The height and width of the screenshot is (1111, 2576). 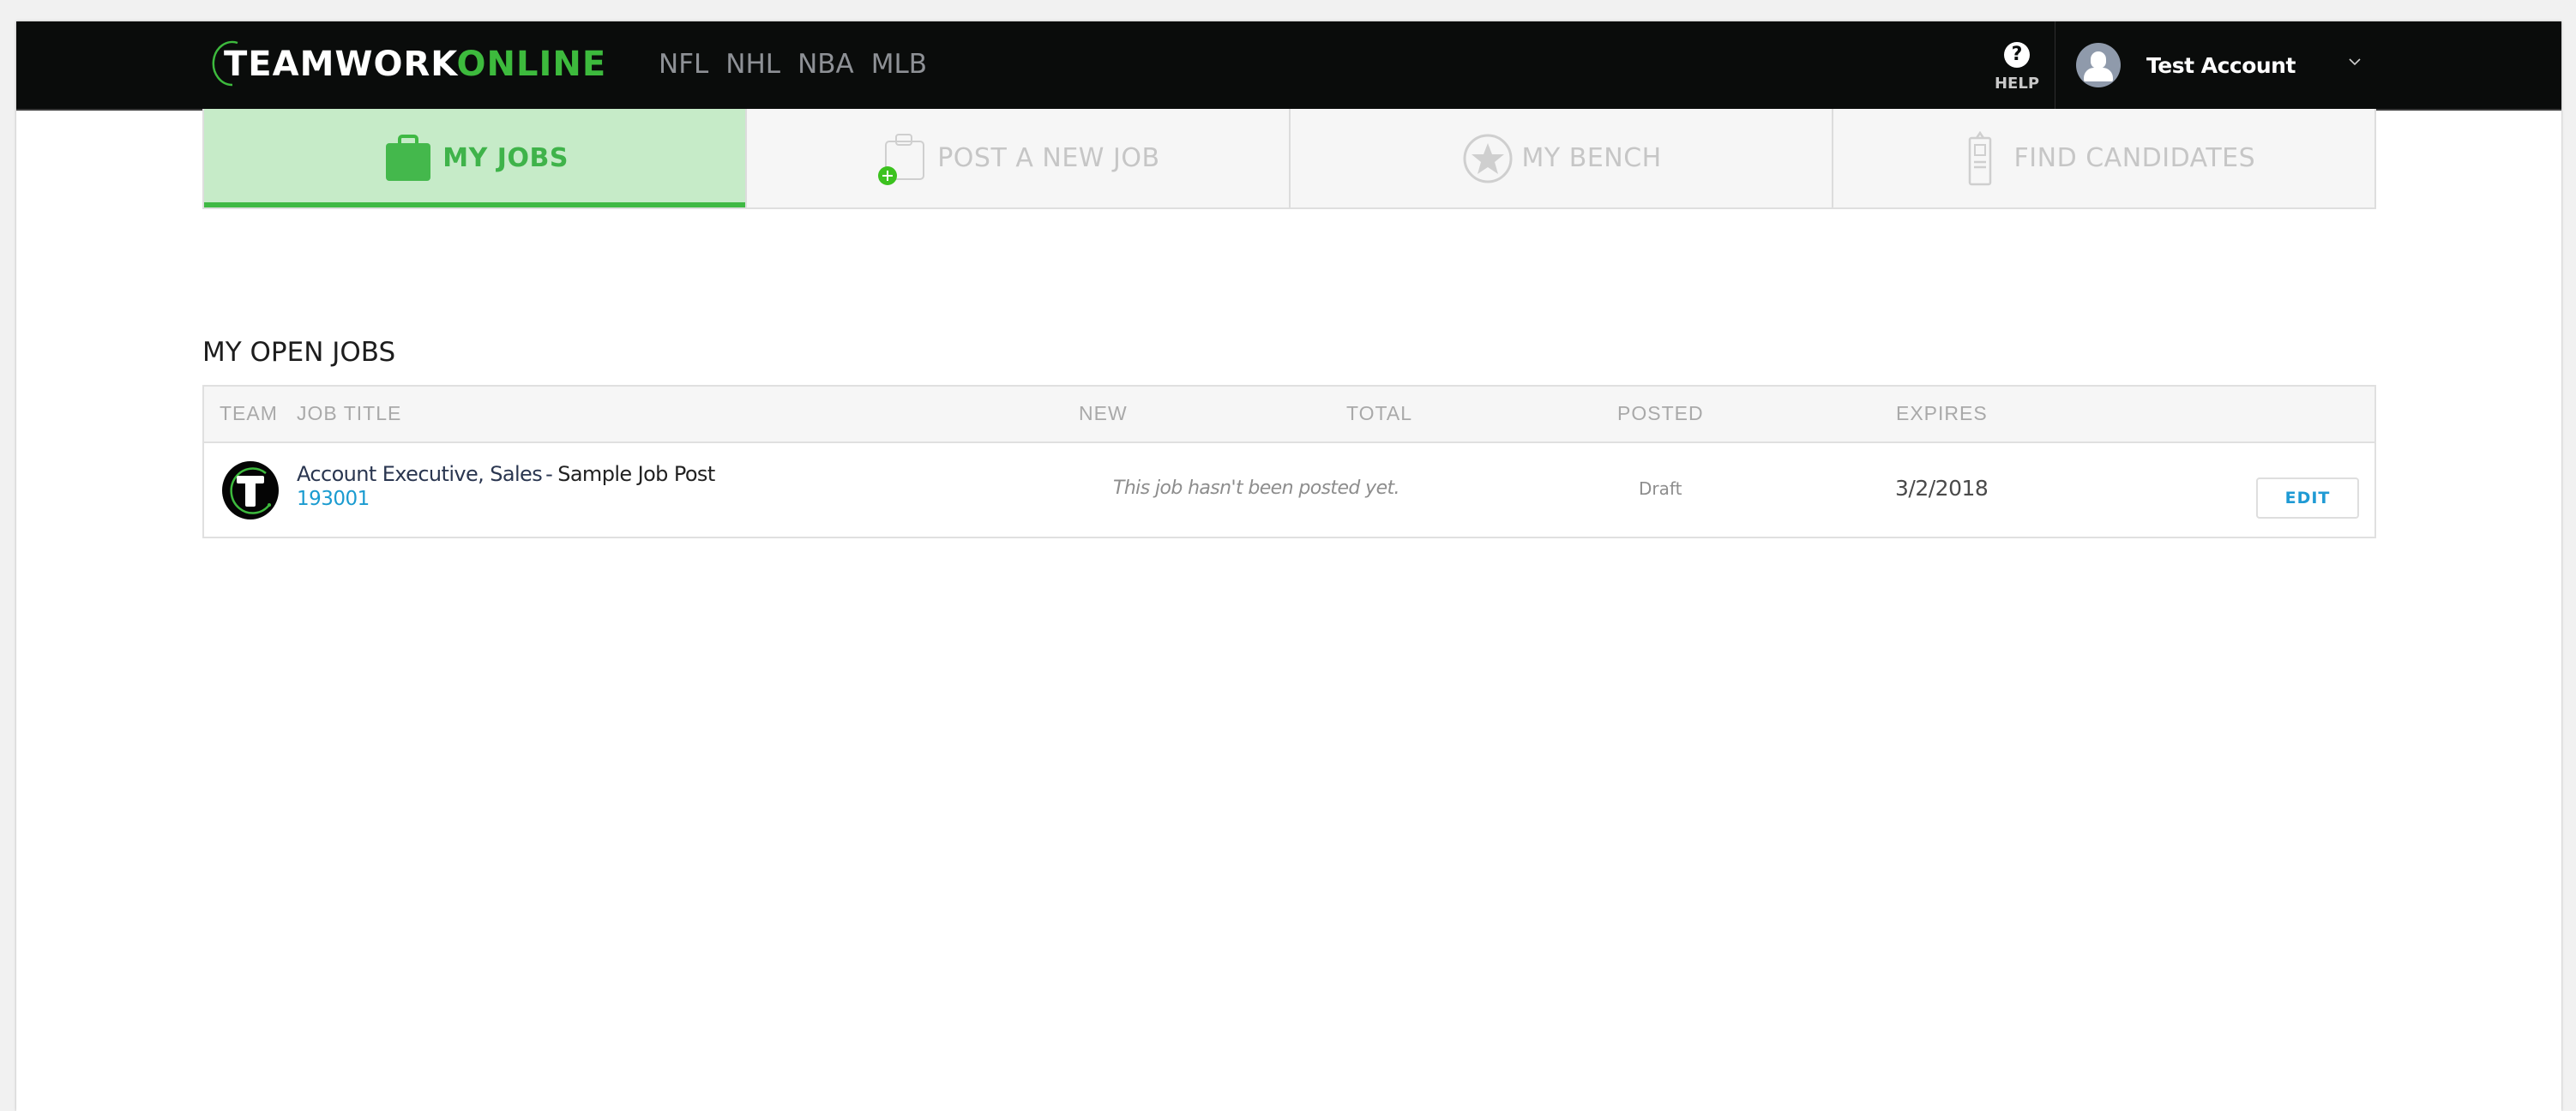 I want to click on help-button: ? HELP, so click(x=2017, y=69).